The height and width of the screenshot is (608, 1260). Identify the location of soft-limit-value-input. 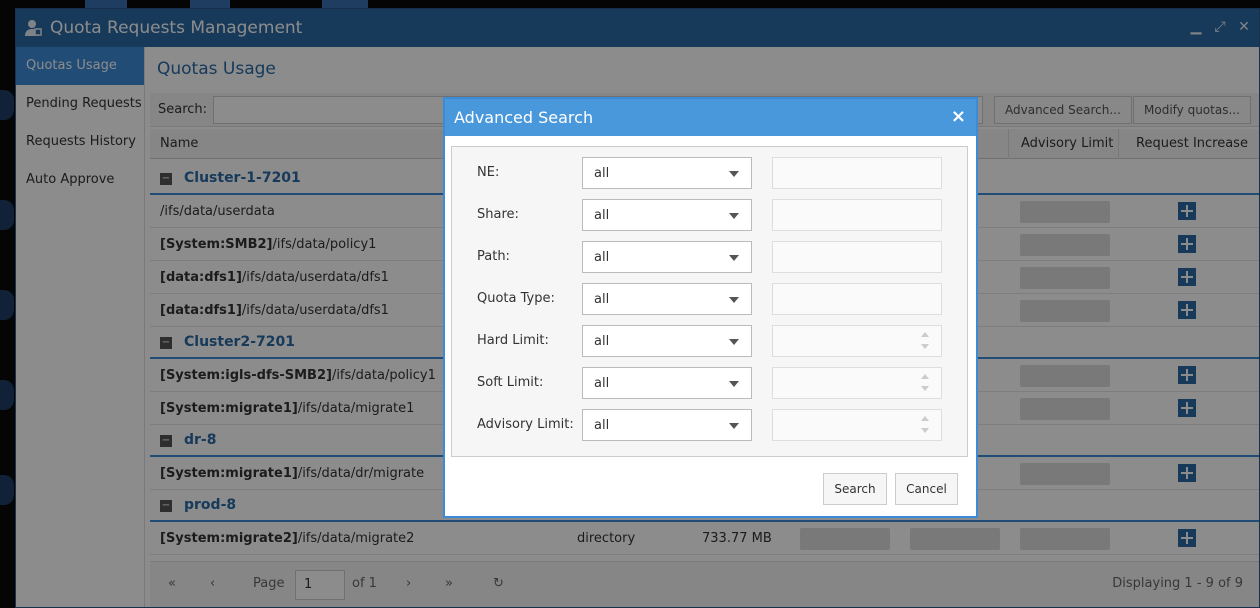
(857, 383).